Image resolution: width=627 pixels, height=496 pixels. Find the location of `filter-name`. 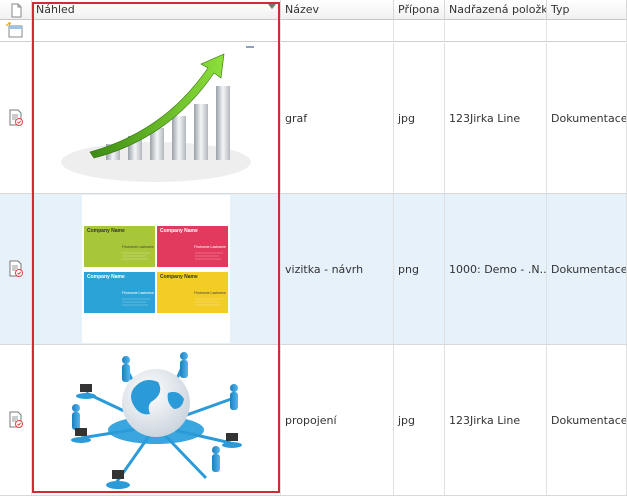

filter-name is located at coordinates (337, 31).